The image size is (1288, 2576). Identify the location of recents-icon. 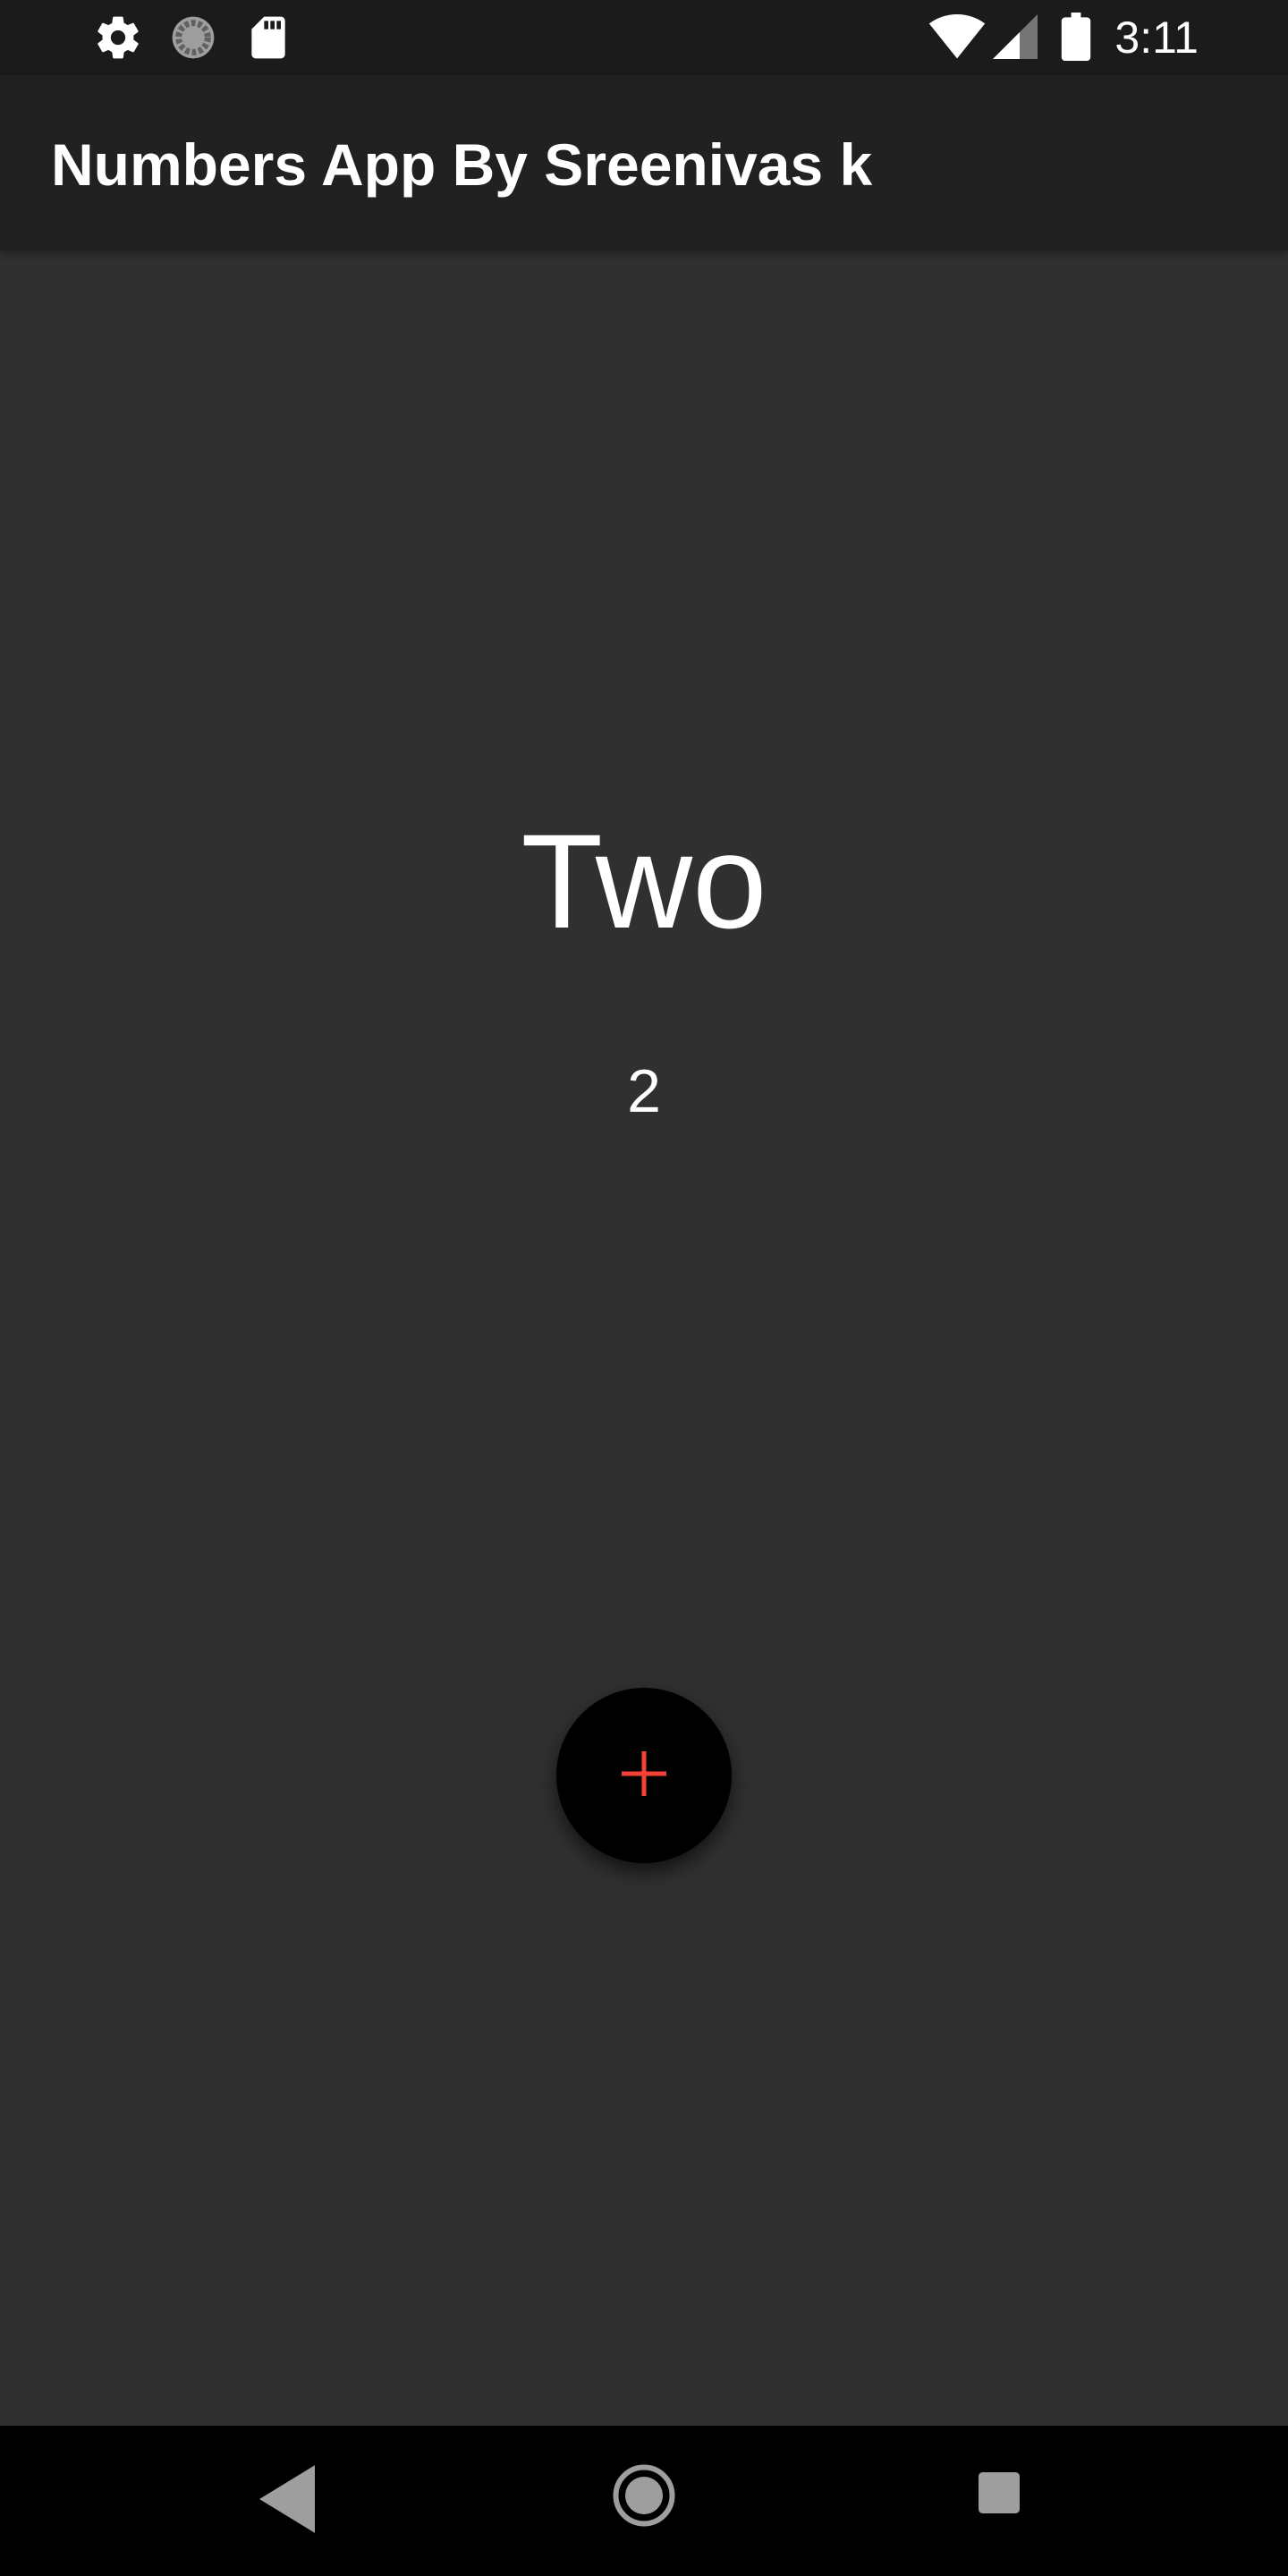
(999, 2495).